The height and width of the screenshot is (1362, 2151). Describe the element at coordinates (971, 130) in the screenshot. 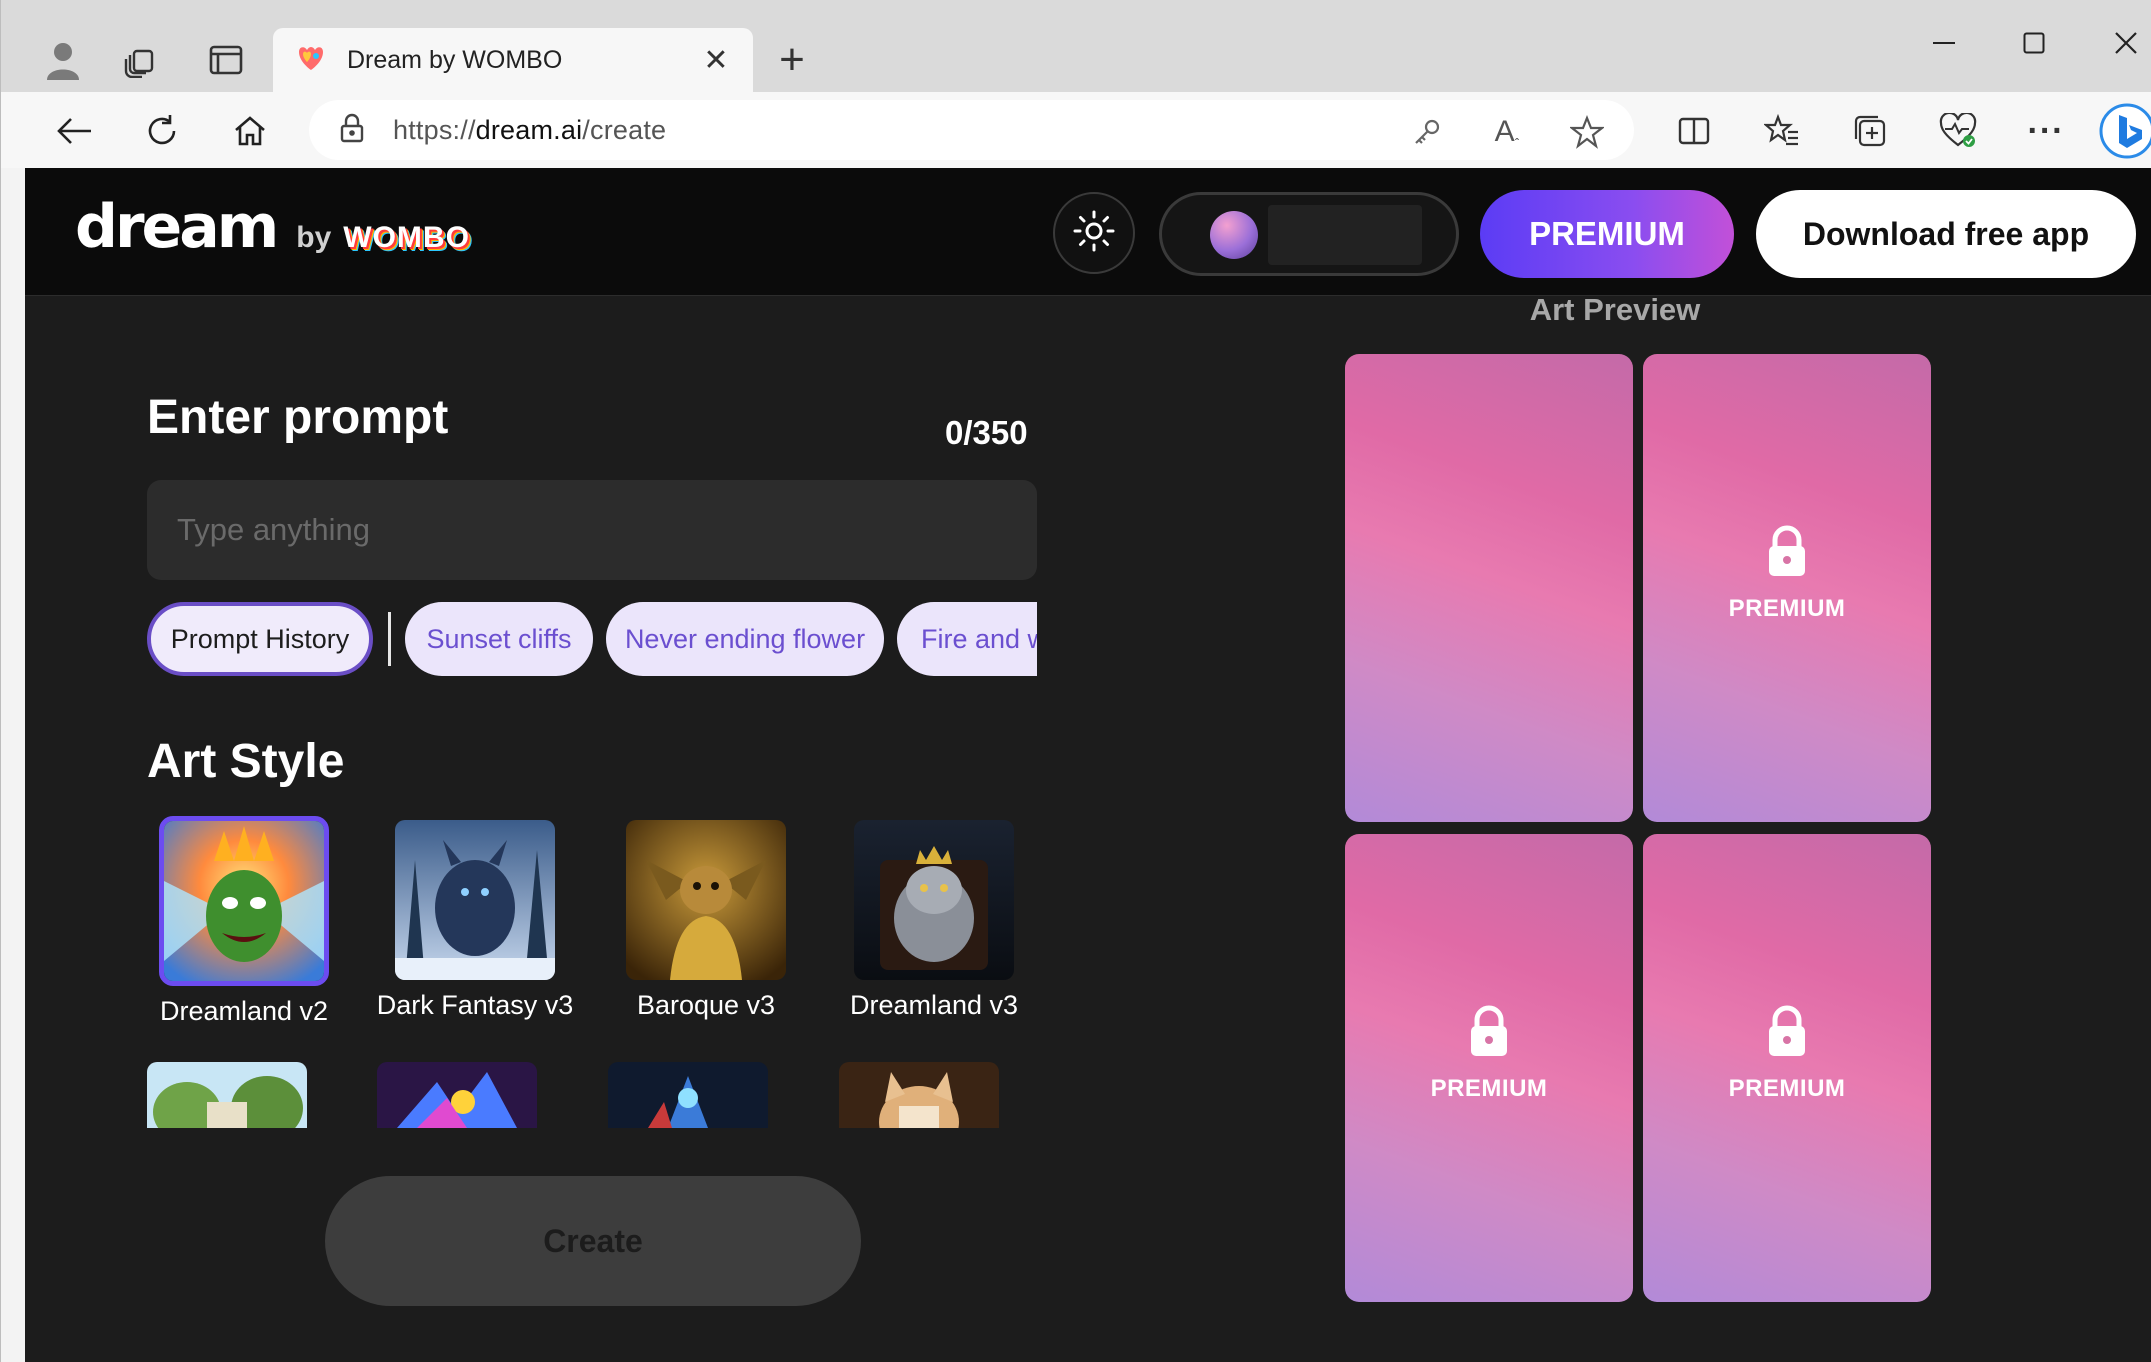

I see `url-bar: https://dream.ai/create Aꞈ` at that location.